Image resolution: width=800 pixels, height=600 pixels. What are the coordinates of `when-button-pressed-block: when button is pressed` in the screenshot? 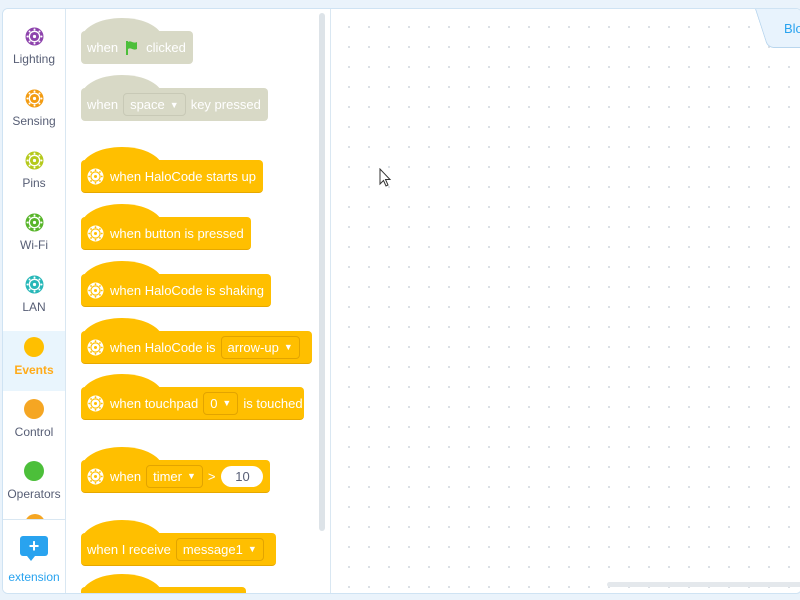 It's located at (166, 227).